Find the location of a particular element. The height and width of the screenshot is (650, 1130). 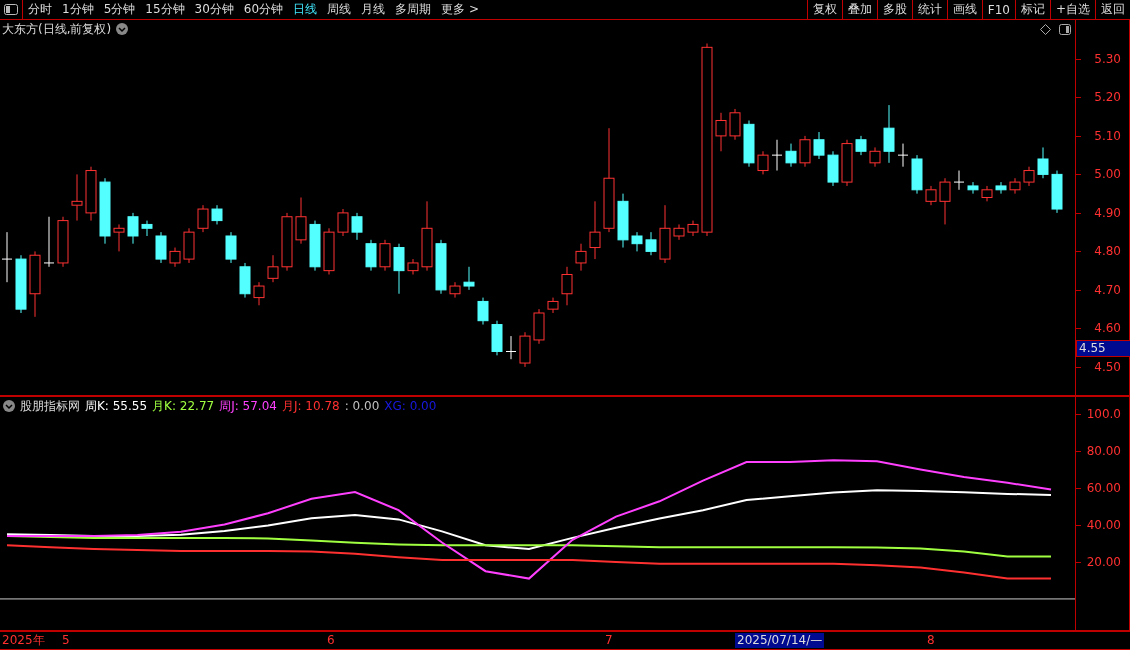

axis-label: 20.00 is located at coordinates (1103, 561).